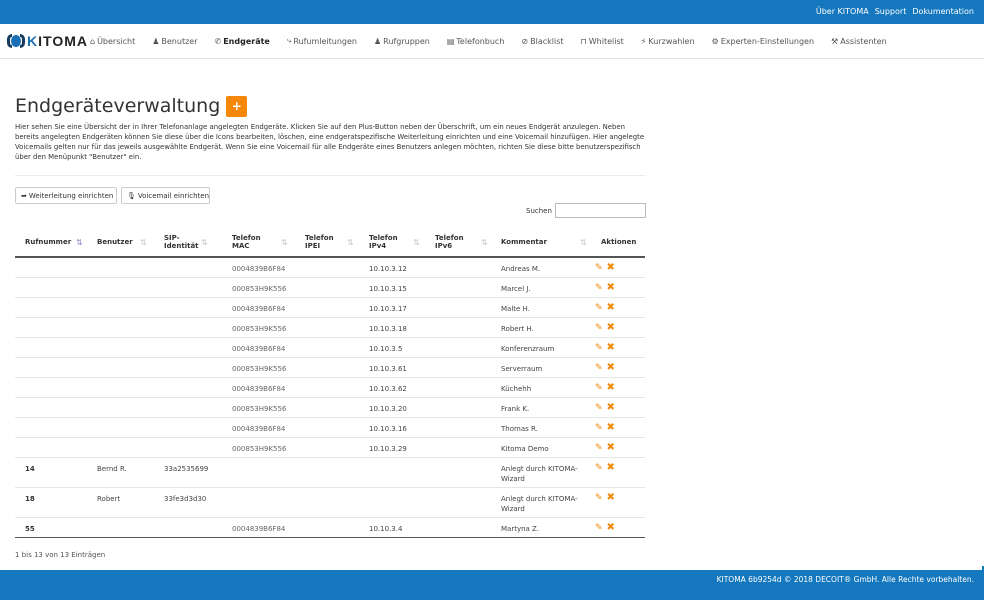 This screenshot has width=984, height=600. What do you see at coordinates (520, 529) in the screenshot?
I see `cell-kommentar: Martyna Z.` at bounding box center [520, 529].